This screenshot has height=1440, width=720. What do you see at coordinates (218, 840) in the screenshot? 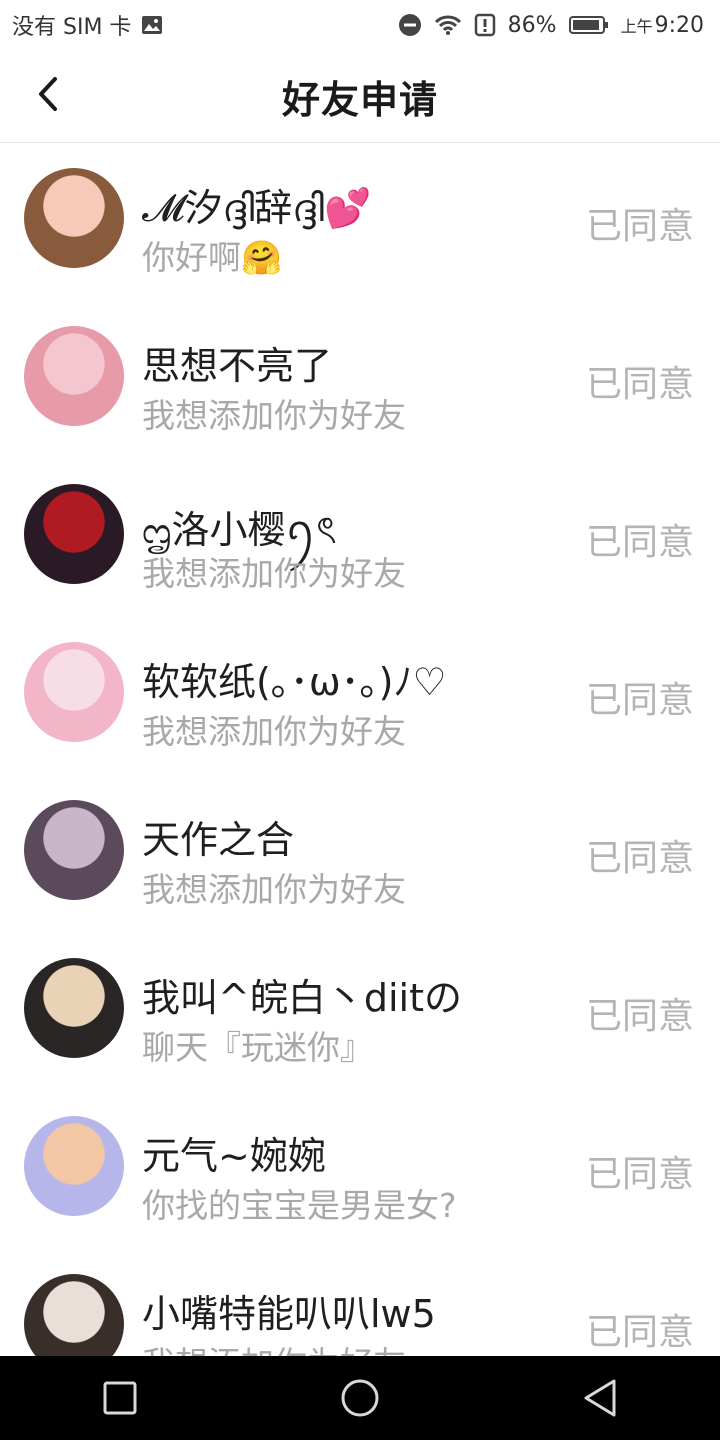
I see `requester-name: 天作之合` at bounding box center [218, 840].